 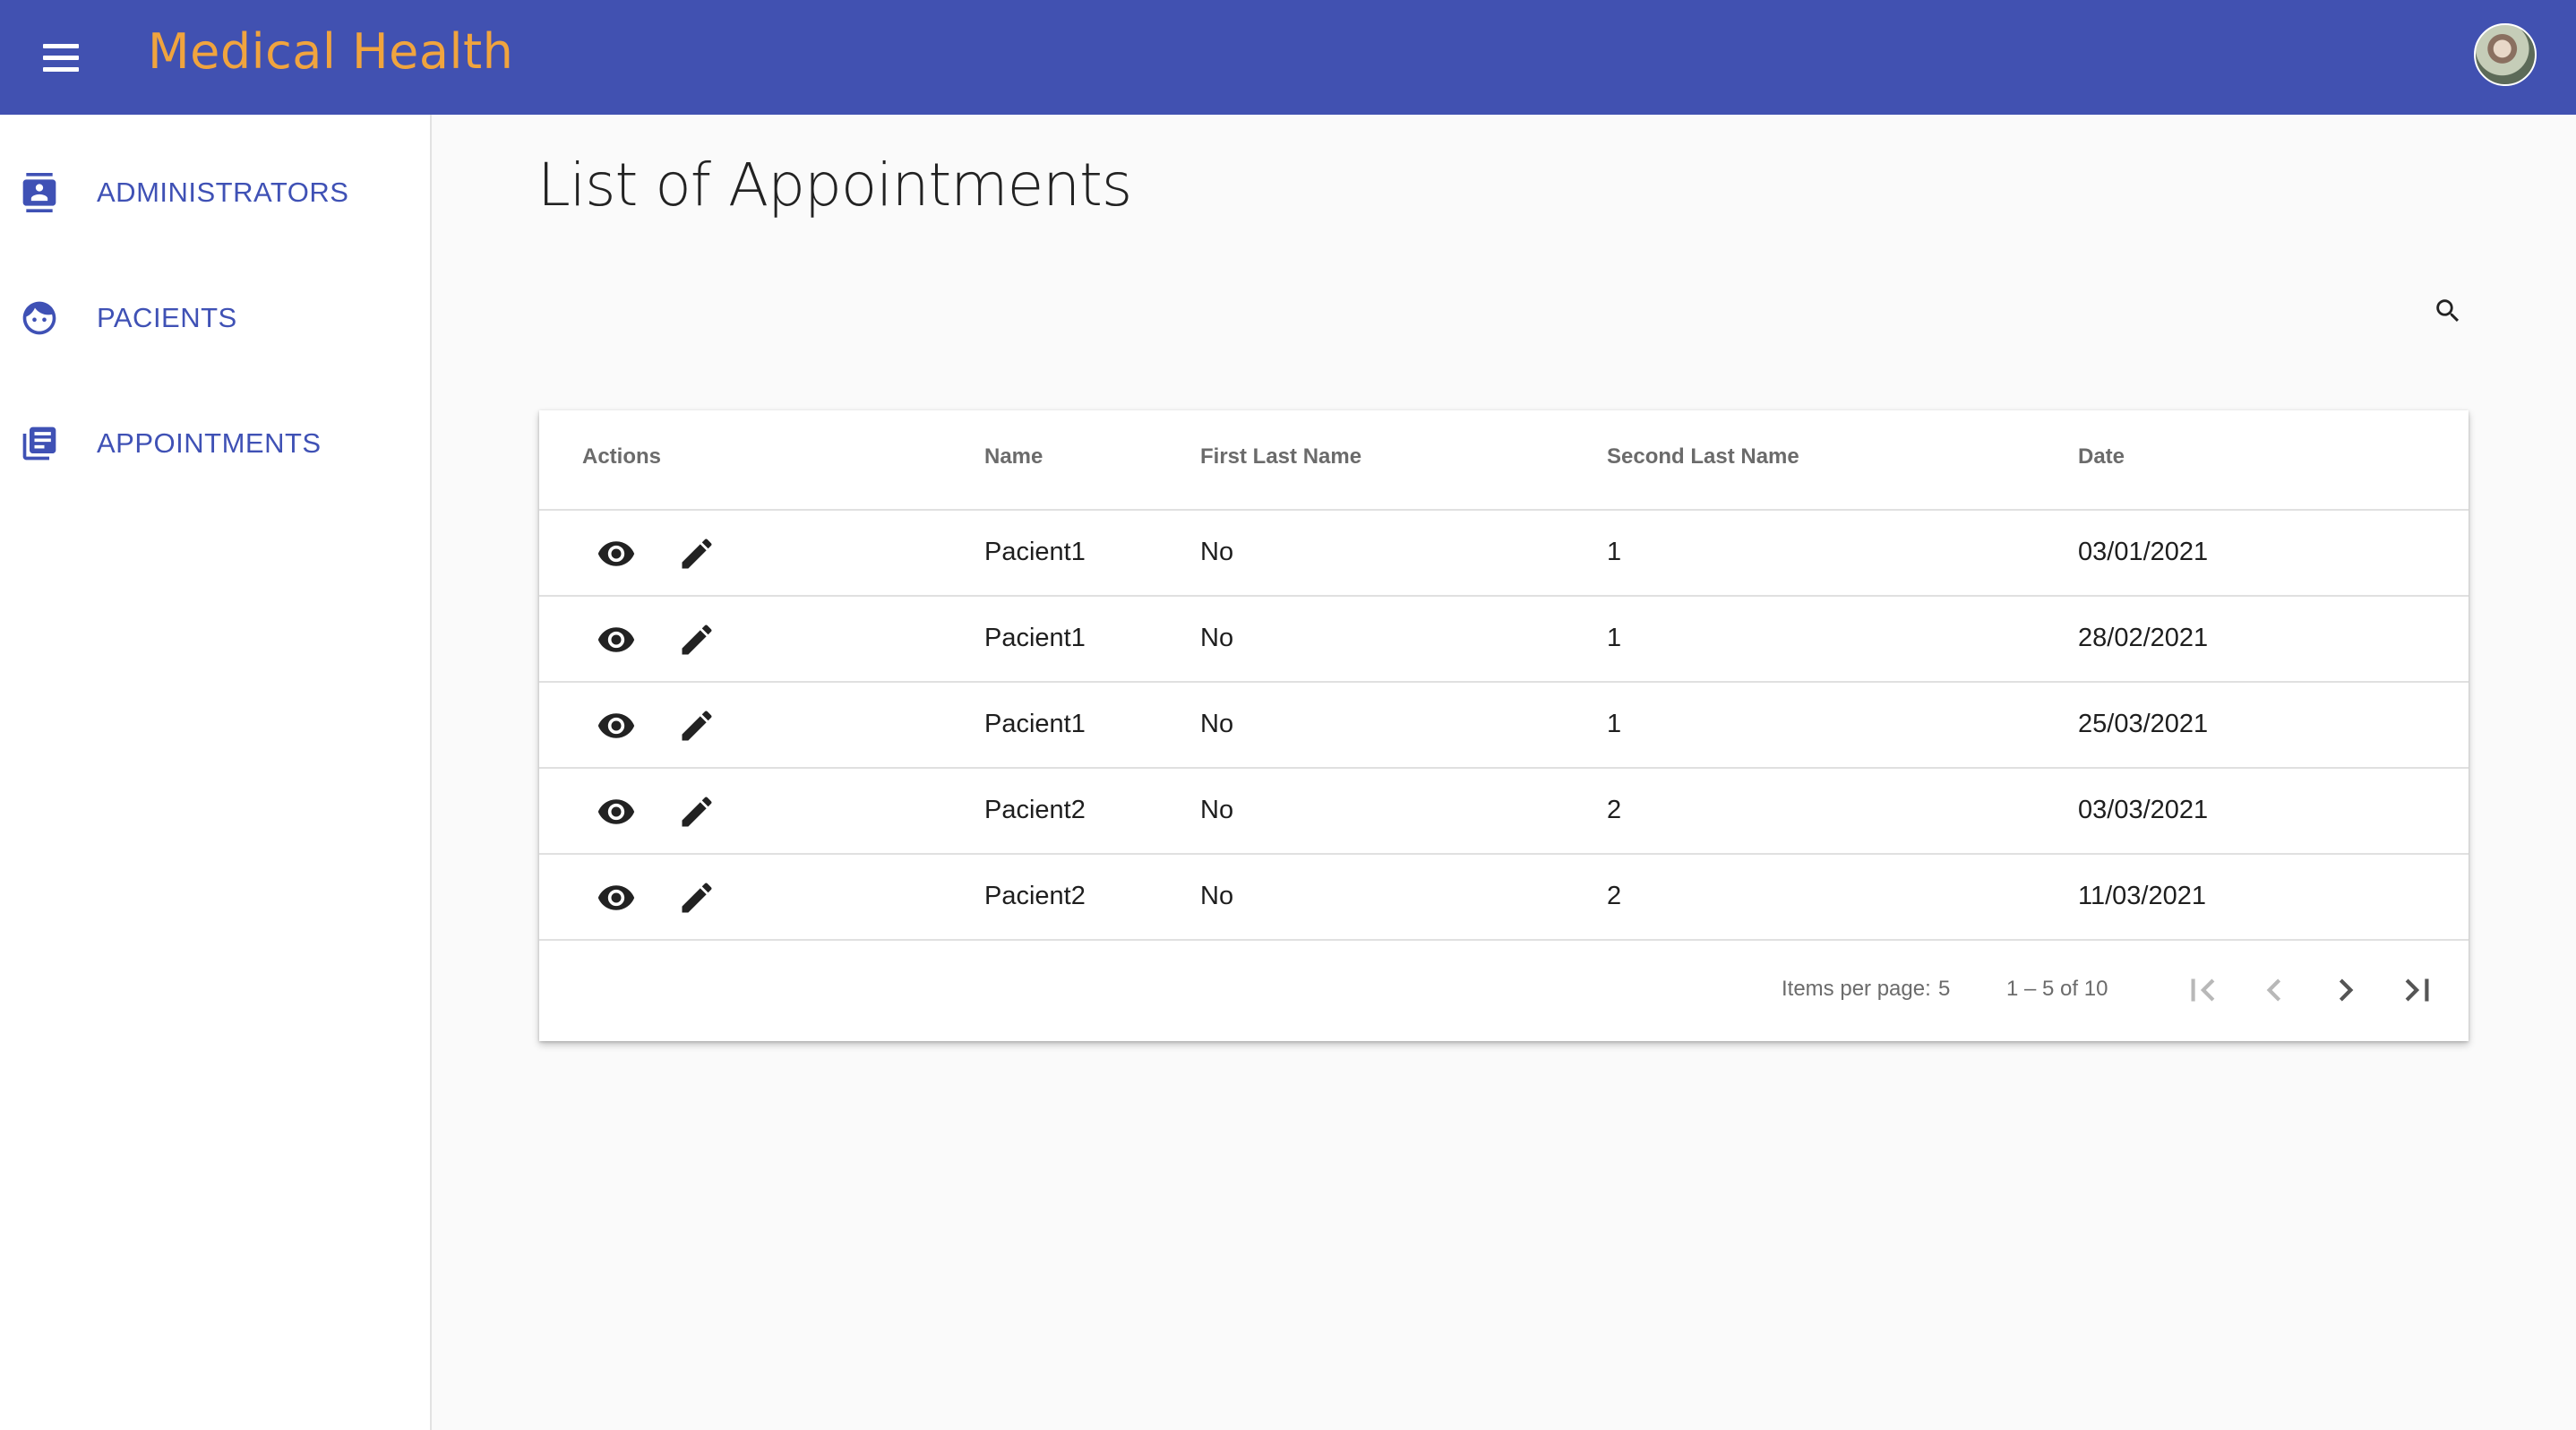 I want to click on cell-date: 28/02/2021, so click(x=2143, y=638).